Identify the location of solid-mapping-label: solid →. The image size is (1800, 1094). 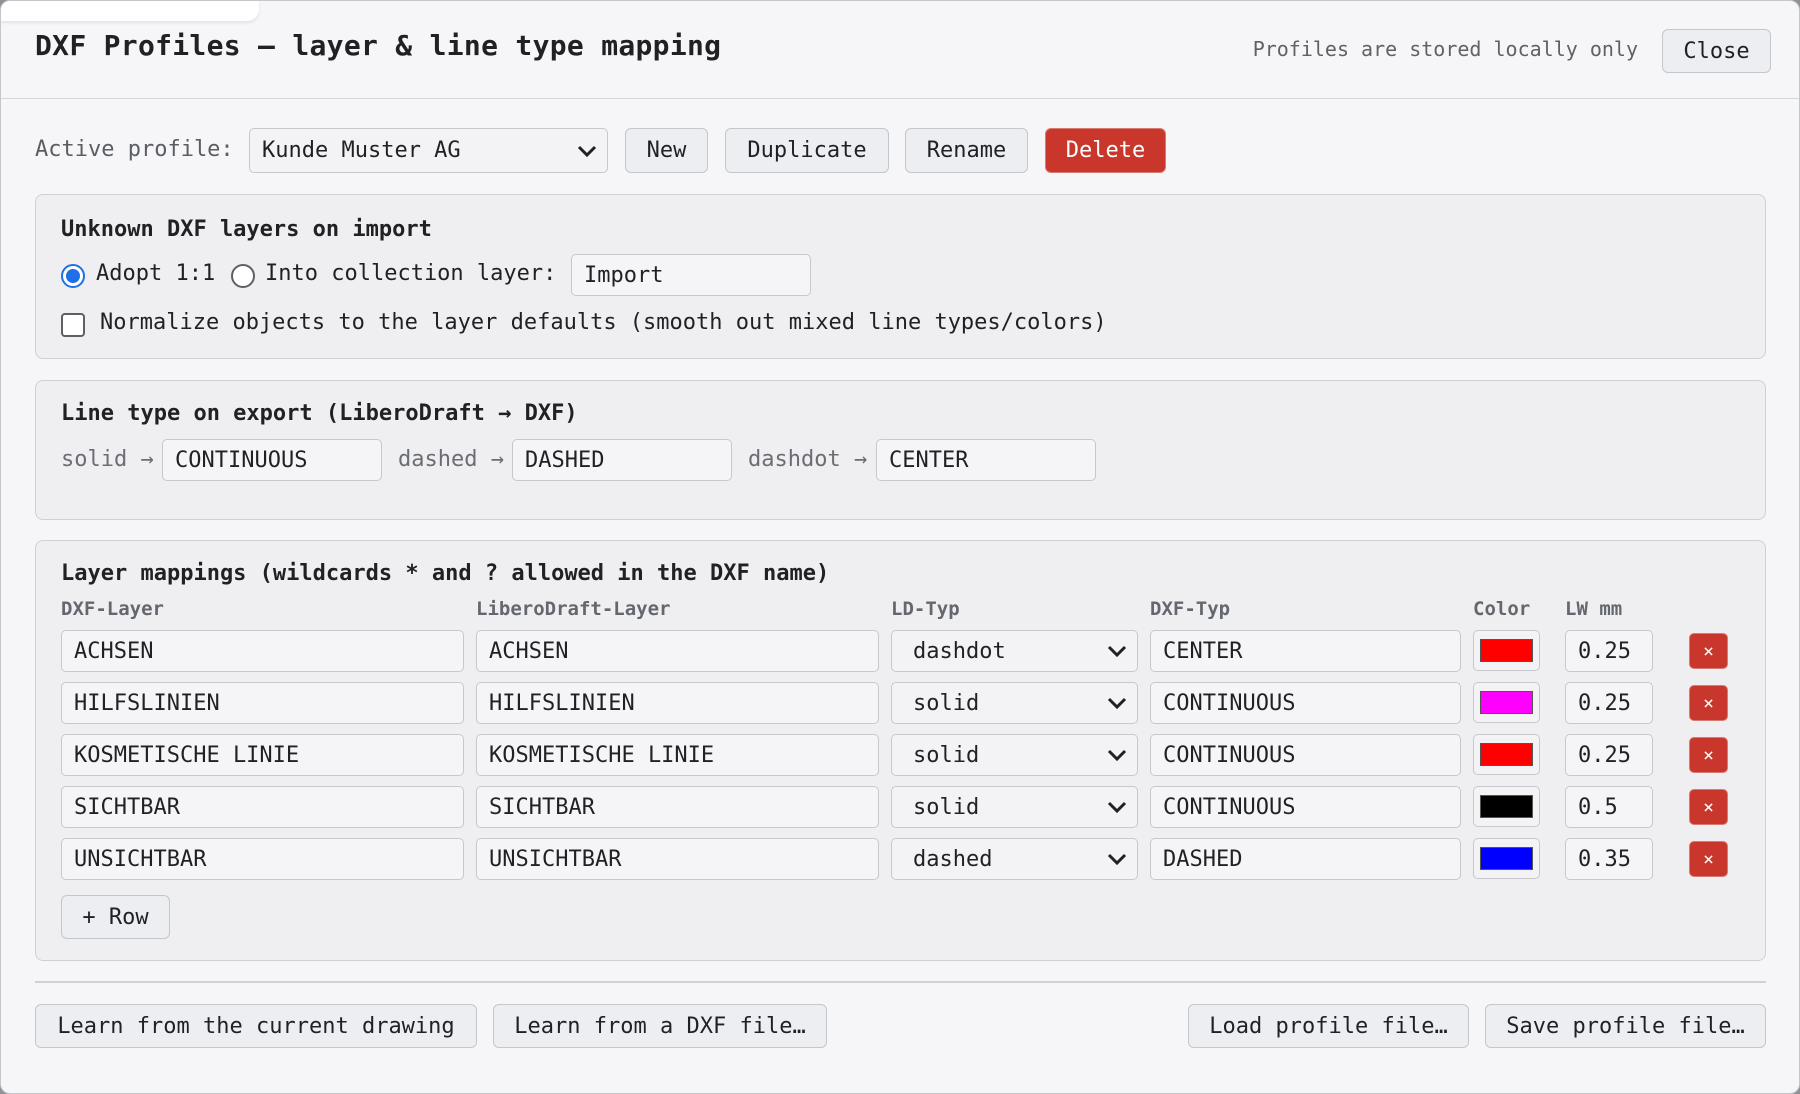
(107, 459).